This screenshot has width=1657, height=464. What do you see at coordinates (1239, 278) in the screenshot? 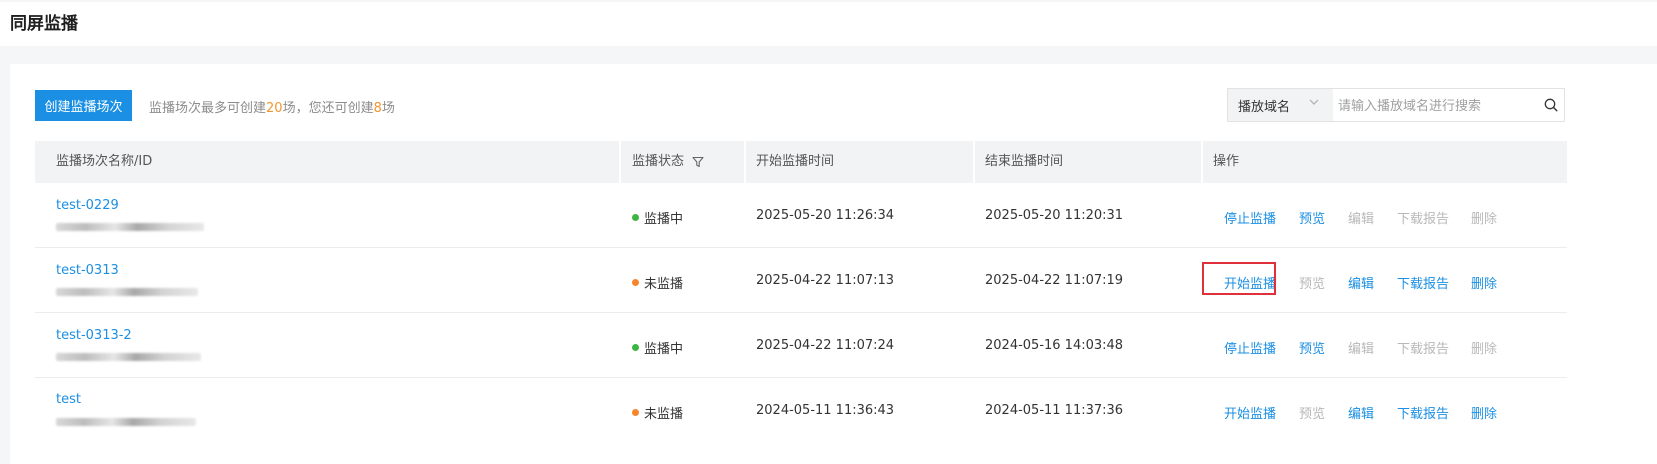
I see `highlight-annotation` at bounding box center [1239, 278].